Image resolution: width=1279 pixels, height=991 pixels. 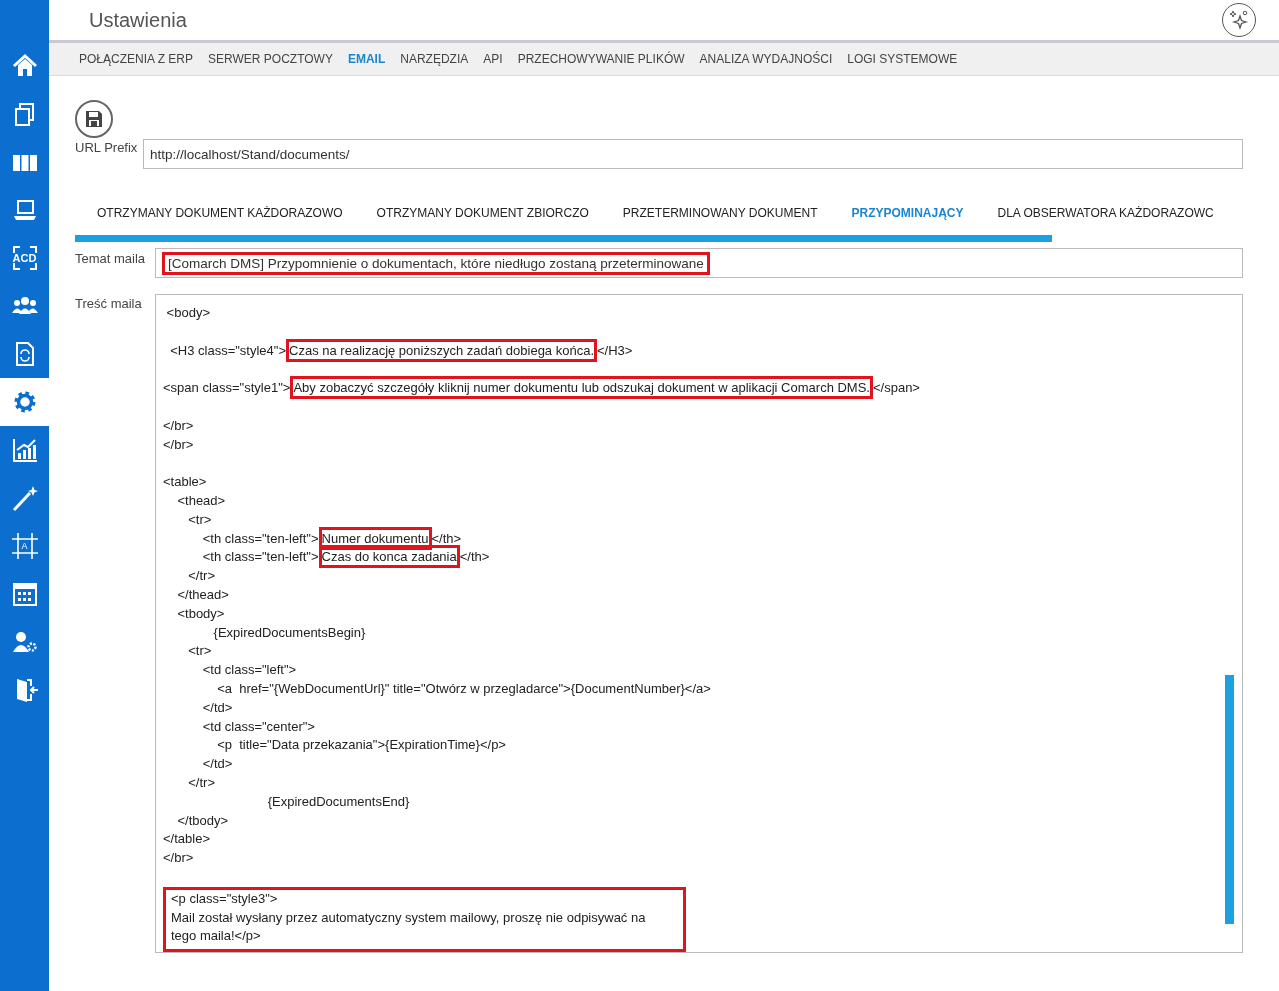 What do you see at coordinates (389, 557) in the screenshot?
I see `highlighted-text: Czas do konca zadania` at bounding box center [389, 557].